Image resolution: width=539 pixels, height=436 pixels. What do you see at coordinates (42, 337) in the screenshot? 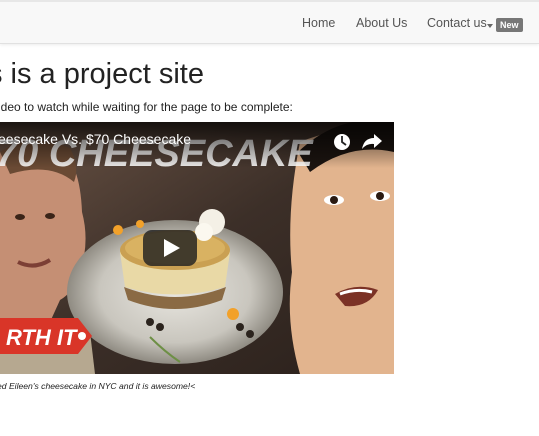
I see `tag-text: RTH IT` at bounding box center [42, 337].